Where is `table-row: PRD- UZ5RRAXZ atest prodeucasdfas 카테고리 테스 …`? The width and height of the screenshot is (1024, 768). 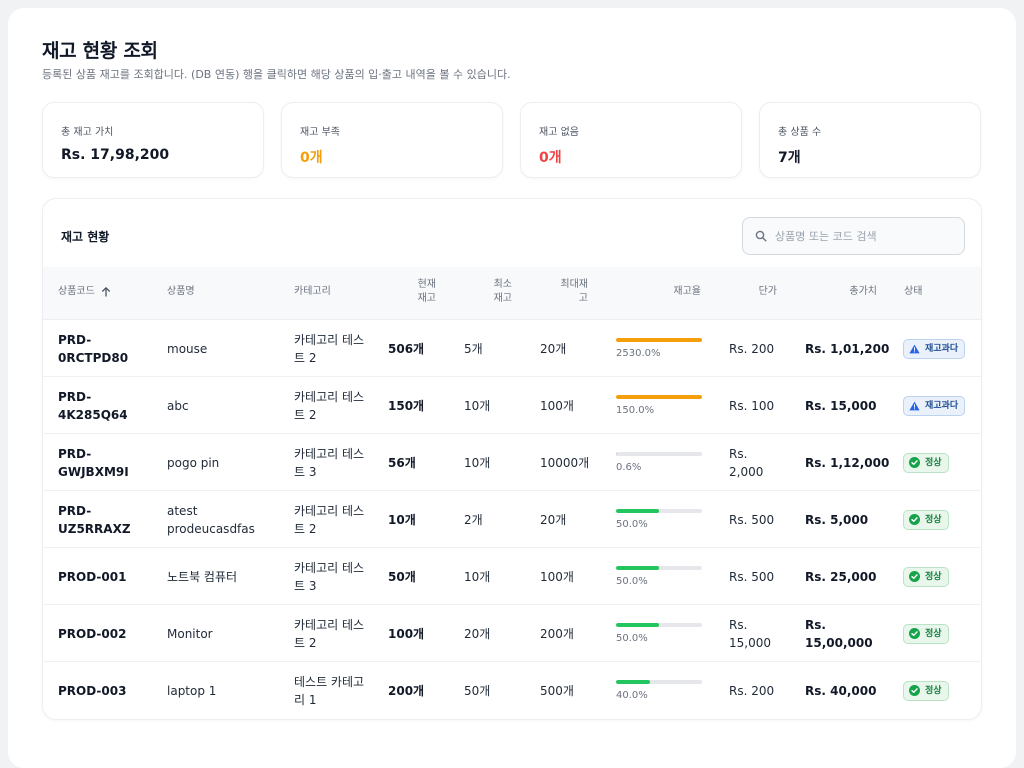 table-row: PRD- UZ5RRAXZ atest prodeucasdfas 카테고리 테스 … is located at coordinates (512, 519).